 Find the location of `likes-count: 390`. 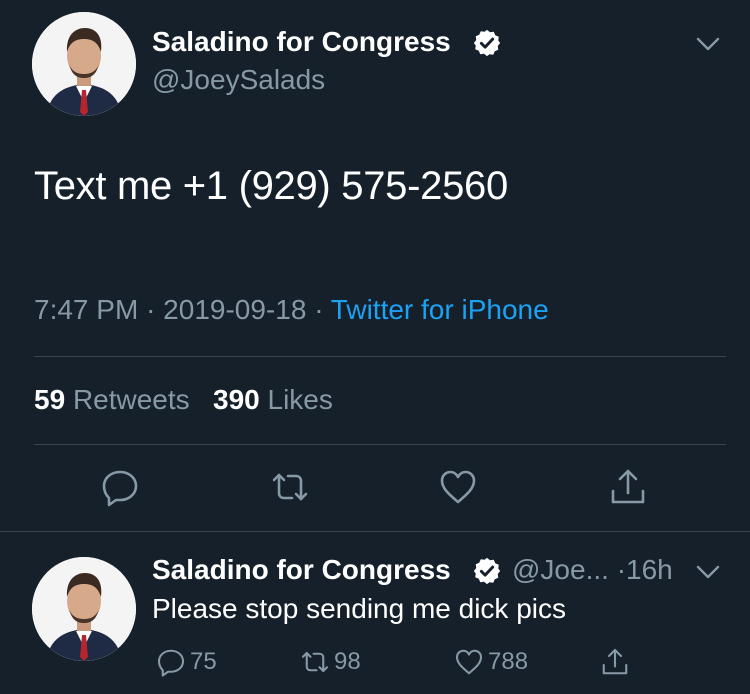

likes-count: 390 is located at coordinates (236, 399).